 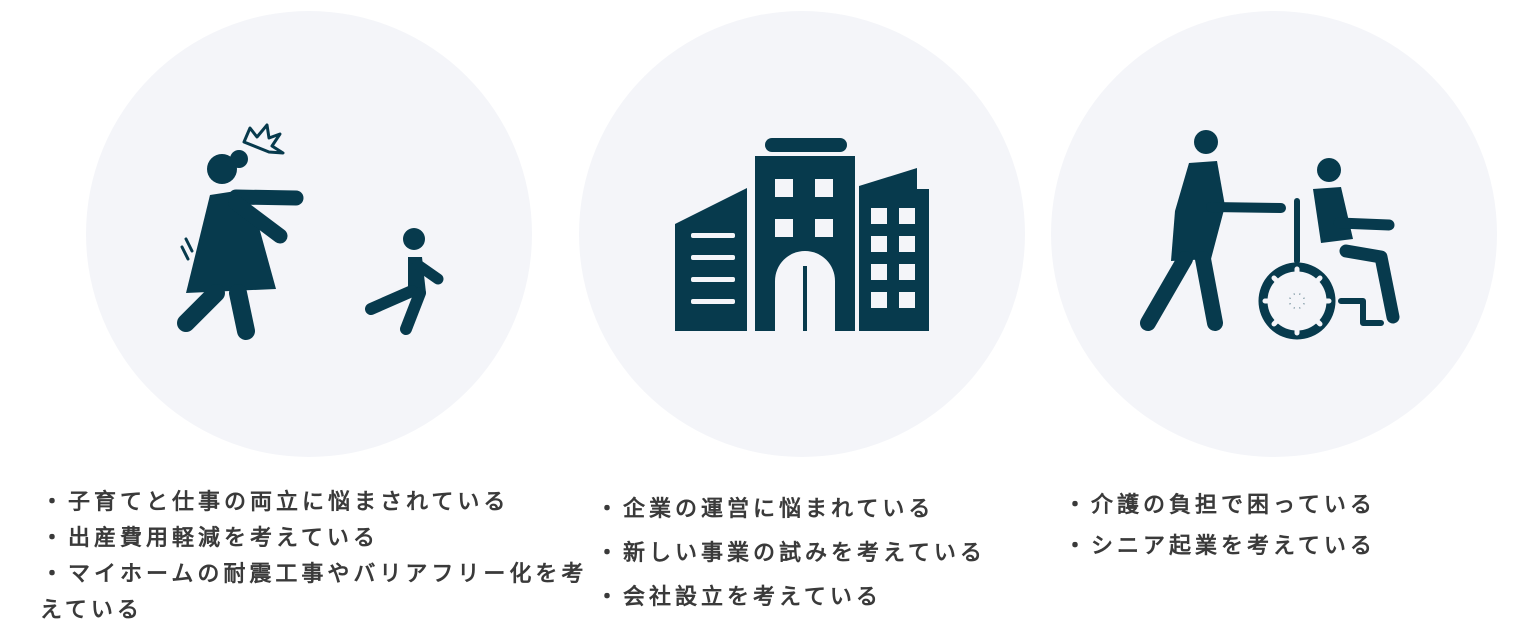 I want to click on list-item: ・子育てと仕事の両立に悩まされている, so click(x=320, y=503).